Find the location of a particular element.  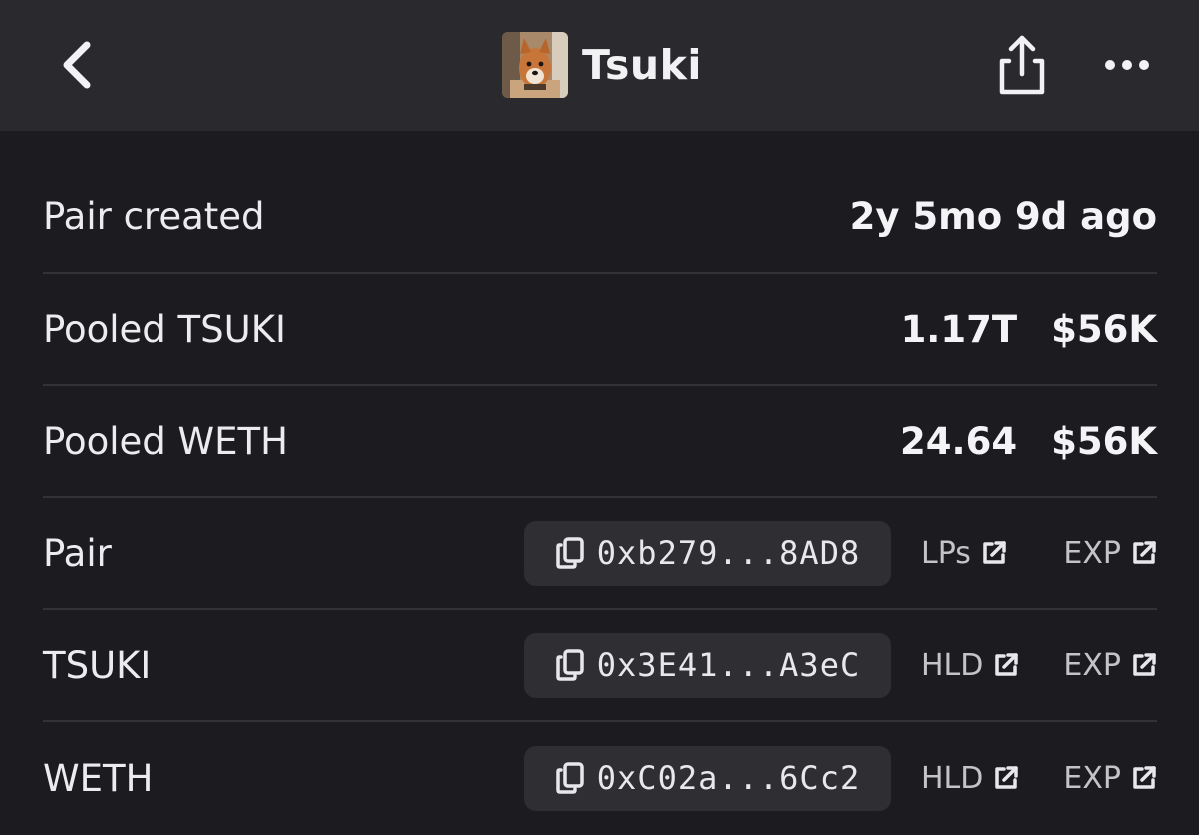

pooled-weth-label: Pooled WETH is located at coordinates (165, 441).